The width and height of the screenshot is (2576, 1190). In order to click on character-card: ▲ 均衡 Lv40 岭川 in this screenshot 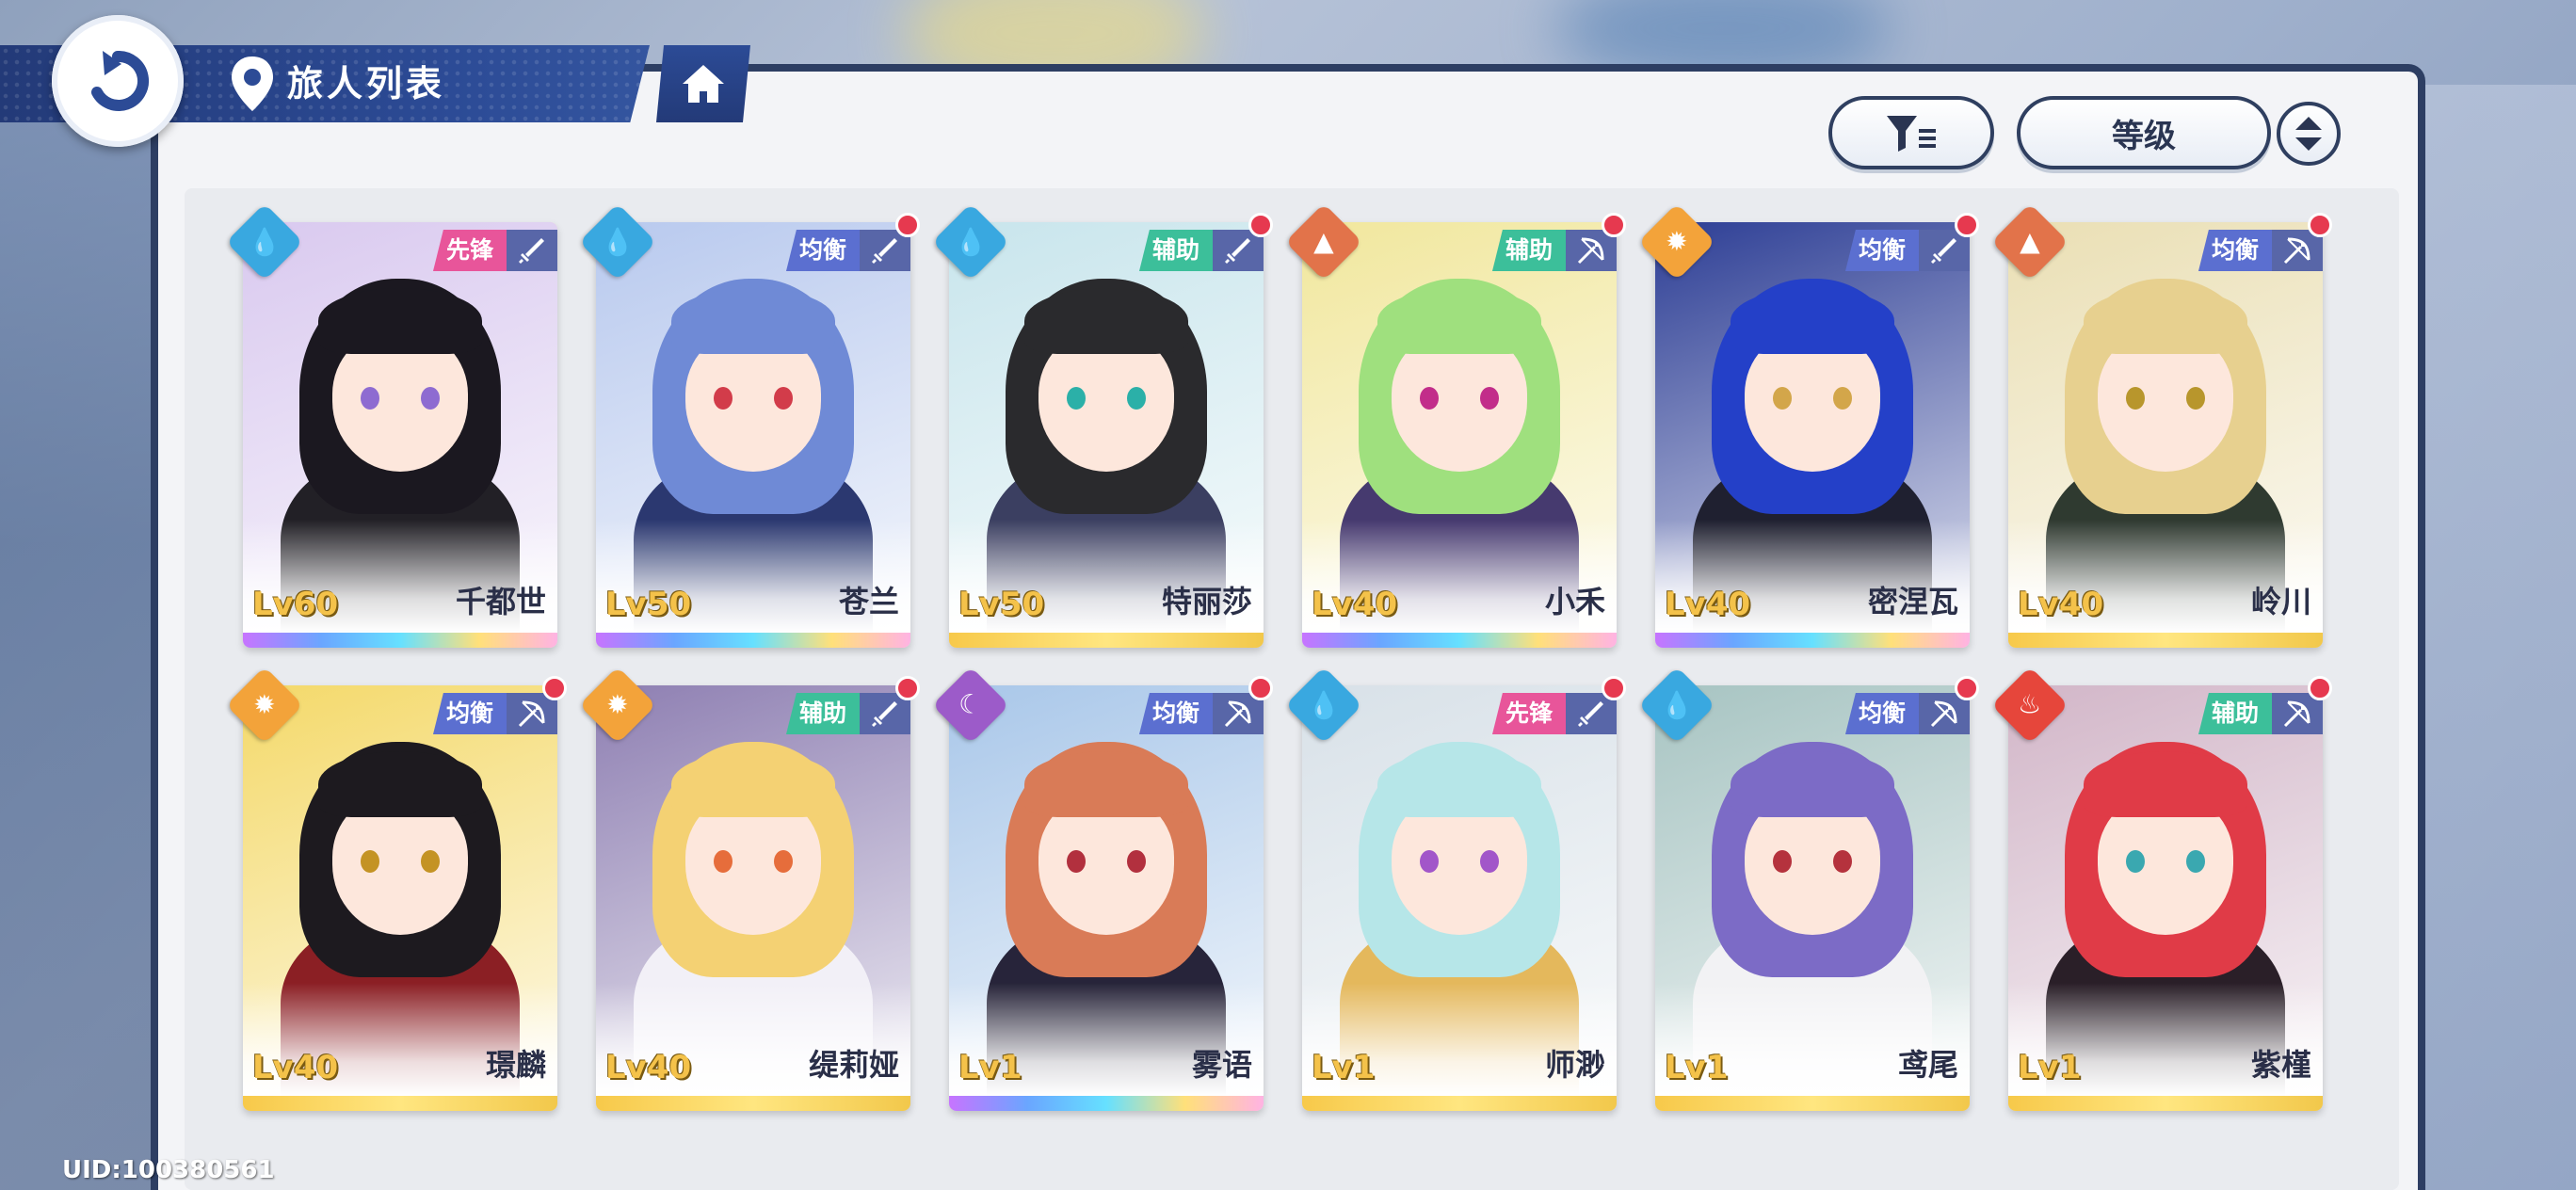, I will do `click(2161, 425)`.